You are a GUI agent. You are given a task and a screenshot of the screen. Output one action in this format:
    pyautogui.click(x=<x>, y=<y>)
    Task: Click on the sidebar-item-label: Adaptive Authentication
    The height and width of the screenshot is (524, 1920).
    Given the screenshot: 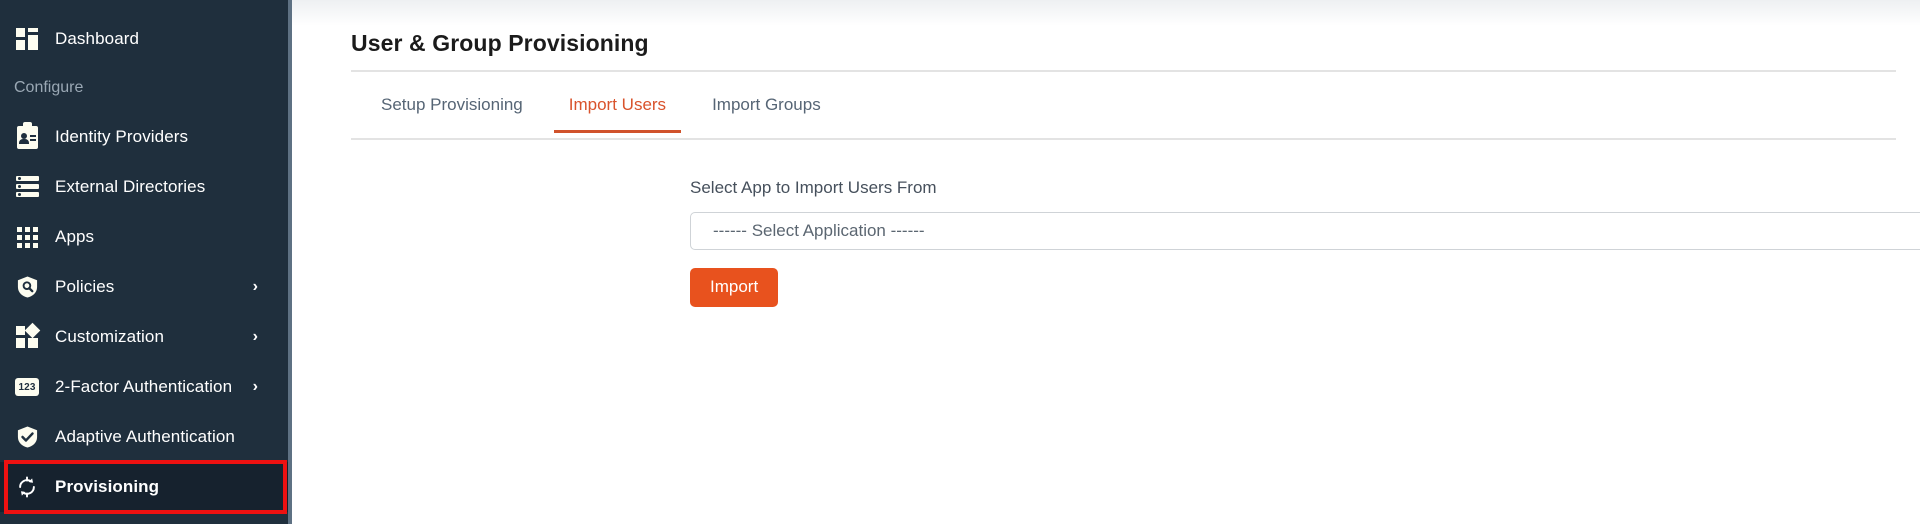 What is the action you would take?
    pyautogui.click(x=145, y=436)
    